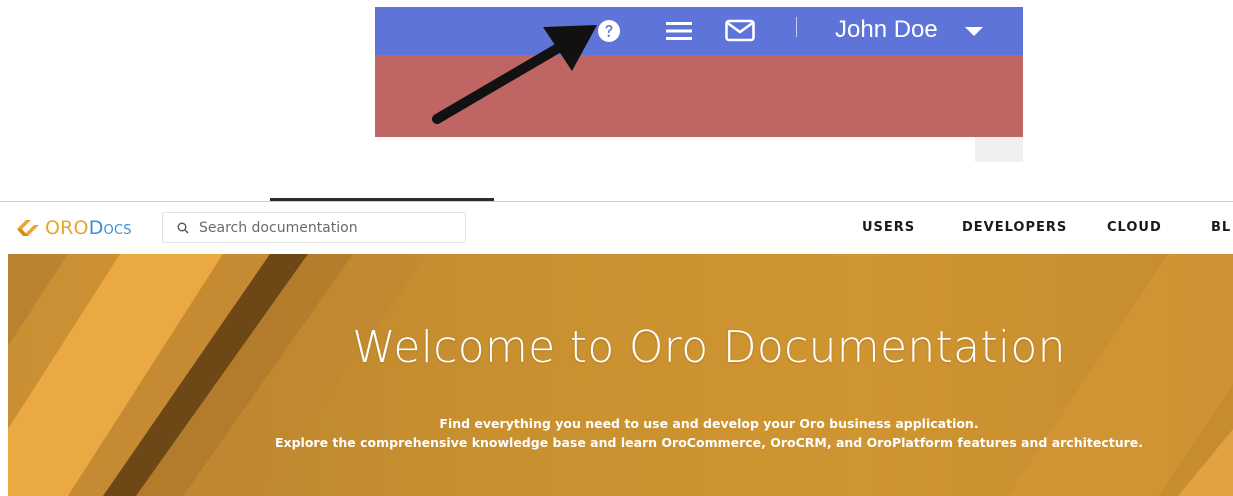 Image resolution: width=1233 pixels, height=496 pixels. What do you see at coordinates (999, 149) in the screenshot?
I see `grey-block` at bounding box center [999, 149].